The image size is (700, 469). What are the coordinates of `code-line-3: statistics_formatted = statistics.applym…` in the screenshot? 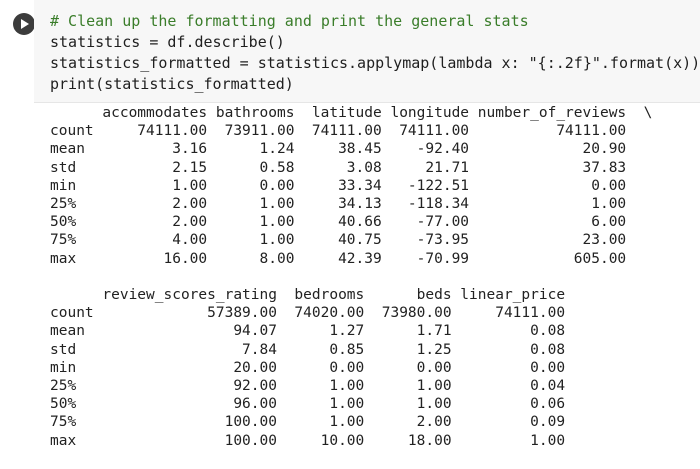 It's located at (375, 63).